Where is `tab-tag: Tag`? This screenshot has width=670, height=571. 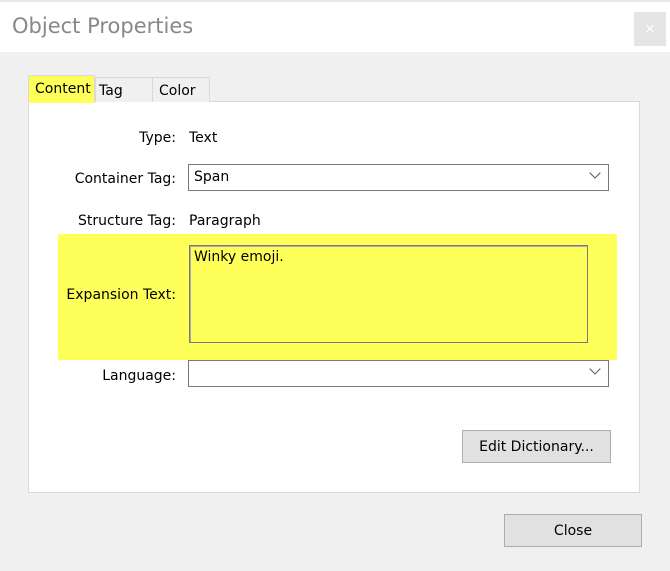
tab-tag: Tag is located at coordinates (124, 89).